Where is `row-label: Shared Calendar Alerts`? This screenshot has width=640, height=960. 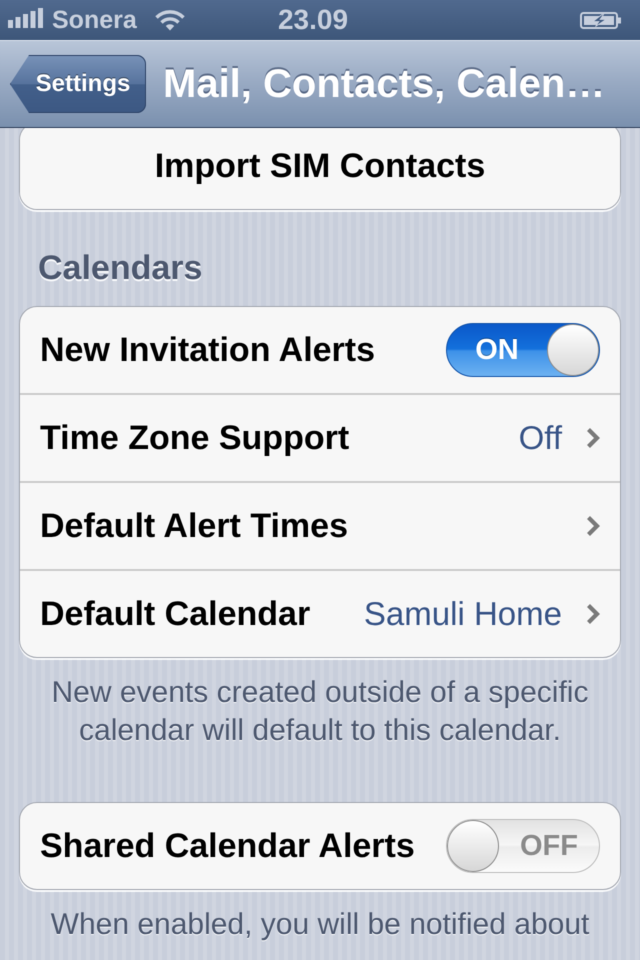
row-label: Shared Calendar Alerts is located at coordinates (227, 846).